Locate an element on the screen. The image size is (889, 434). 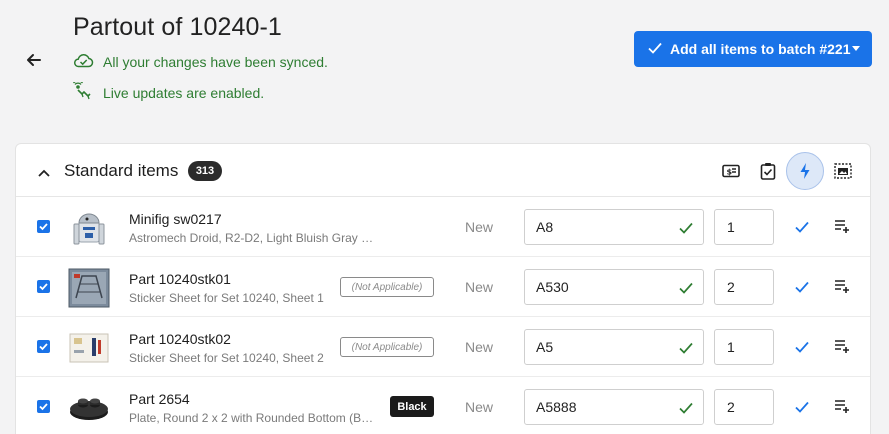
item-name: Minifig sw0217 is located at coordinates (175, 219).